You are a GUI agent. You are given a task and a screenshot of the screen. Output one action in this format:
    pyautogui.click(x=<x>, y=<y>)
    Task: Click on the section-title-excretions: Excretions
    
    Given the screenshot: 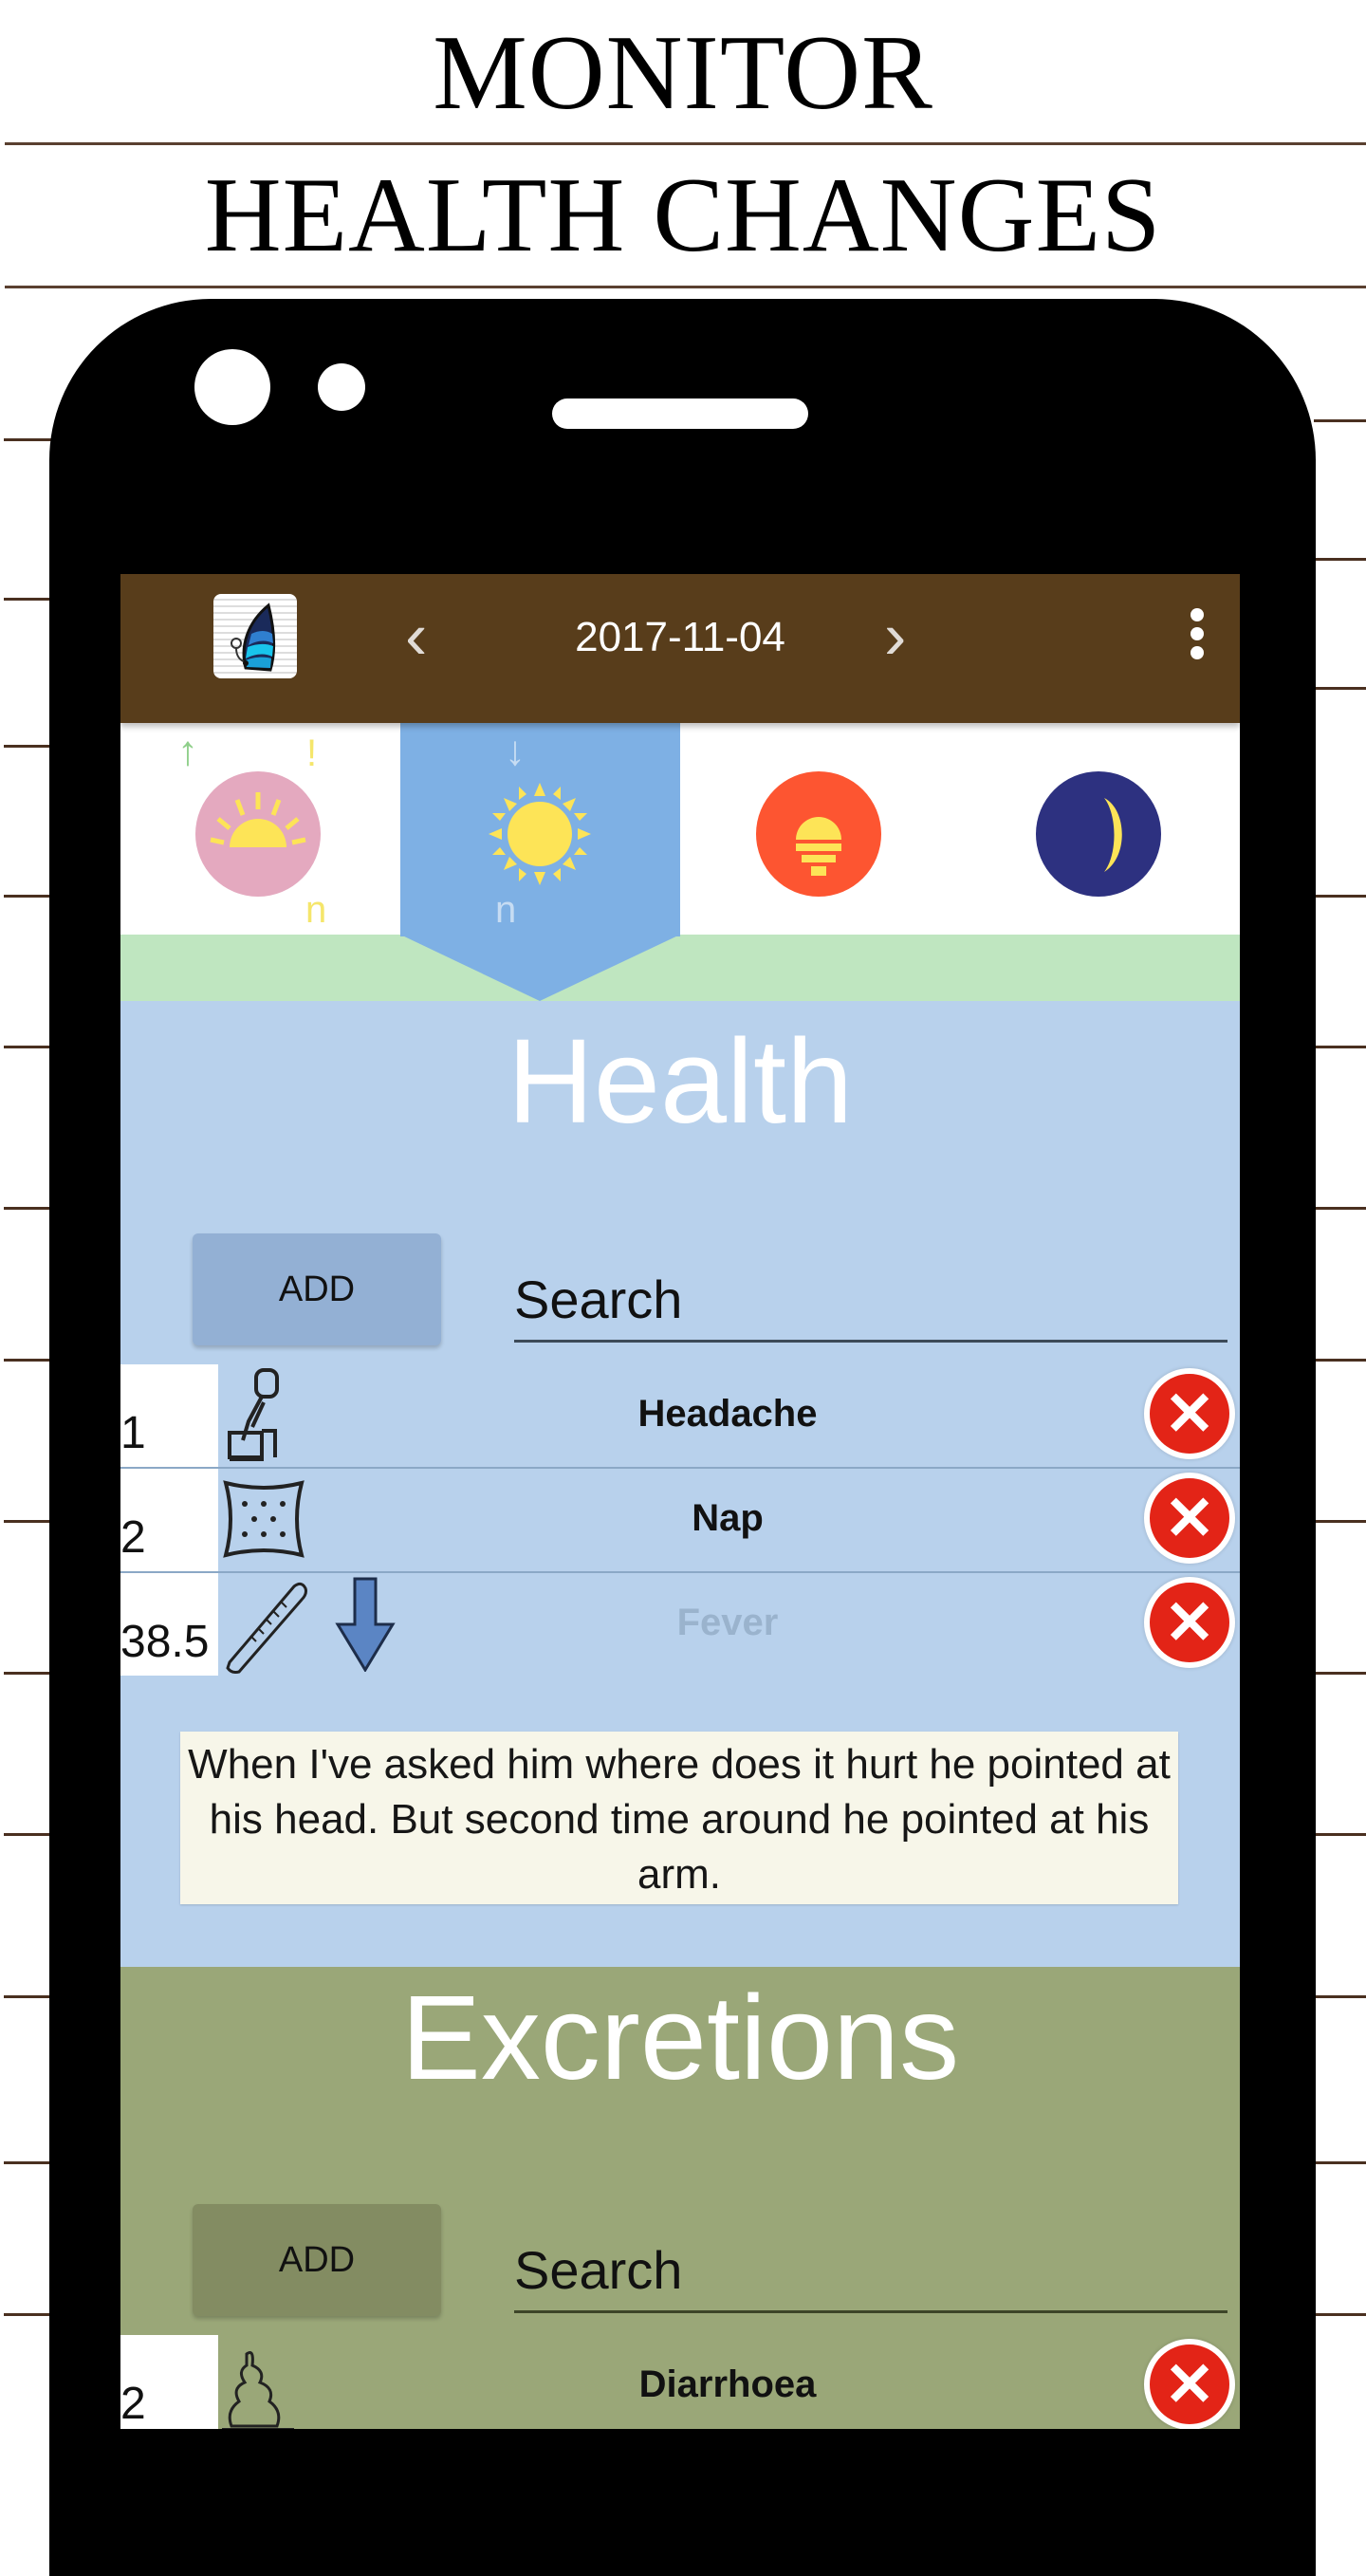 What is the action you would take?
    pyautogui.click(x=680, y=2037)
    